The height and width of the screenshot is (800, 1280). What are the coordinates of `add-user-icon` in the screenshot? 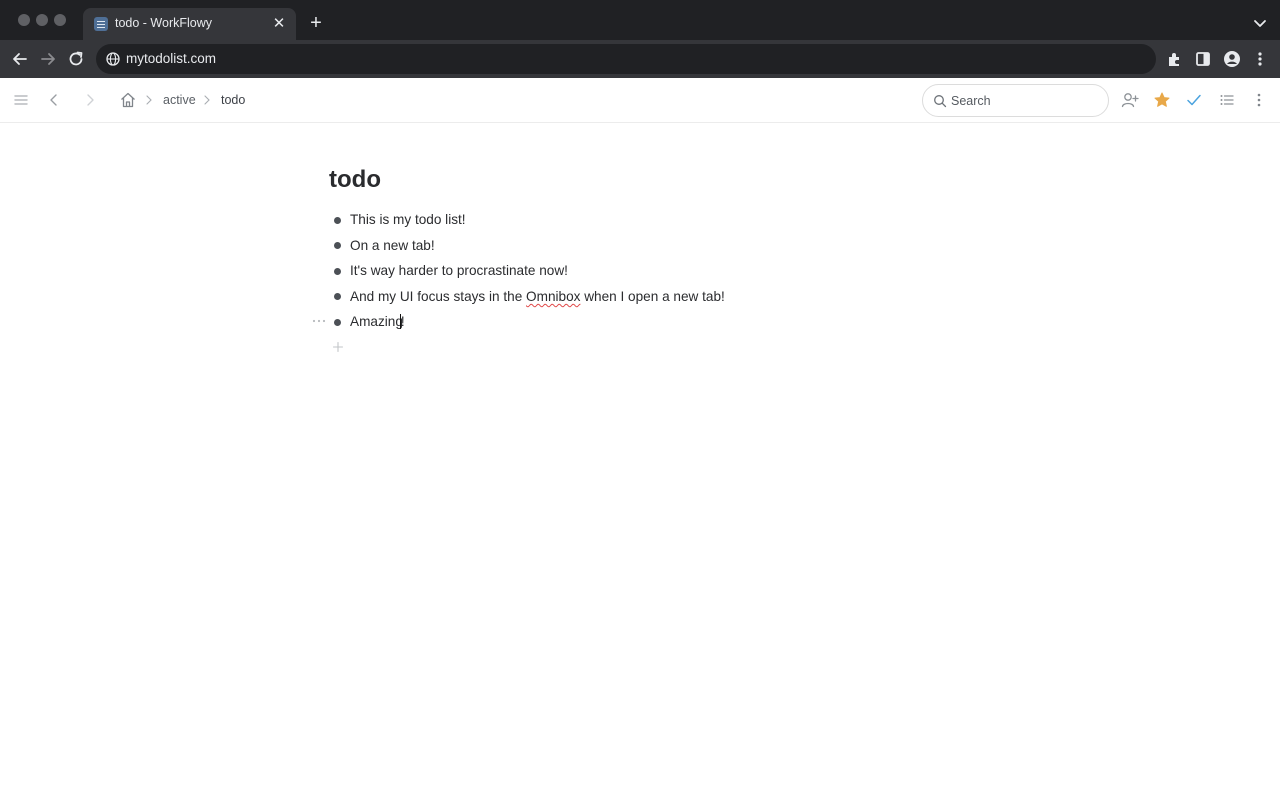 It's located at (1130, 100).